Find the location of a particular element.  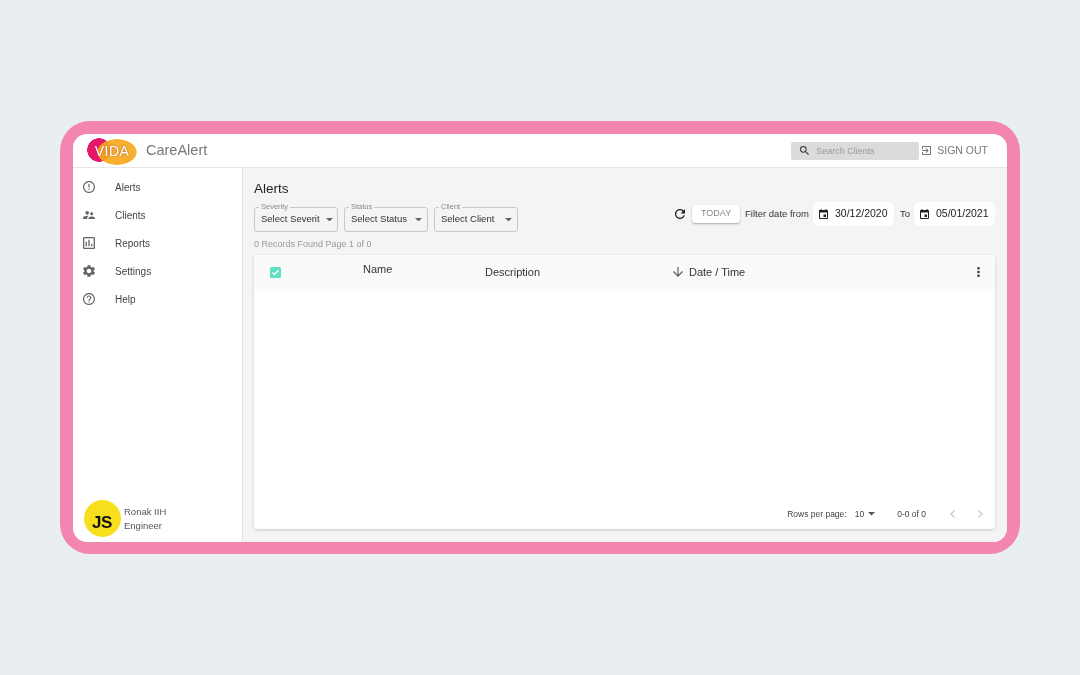

user-role: Engineer is located at coordinates (144, 526).